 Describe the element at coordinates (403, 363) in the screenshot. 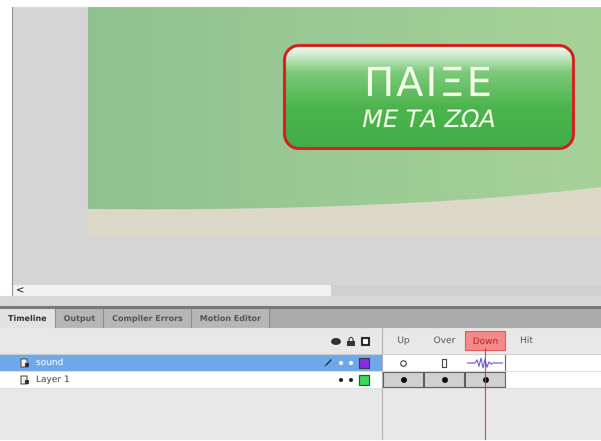

I see `empty-keyframe-icon` at that location.